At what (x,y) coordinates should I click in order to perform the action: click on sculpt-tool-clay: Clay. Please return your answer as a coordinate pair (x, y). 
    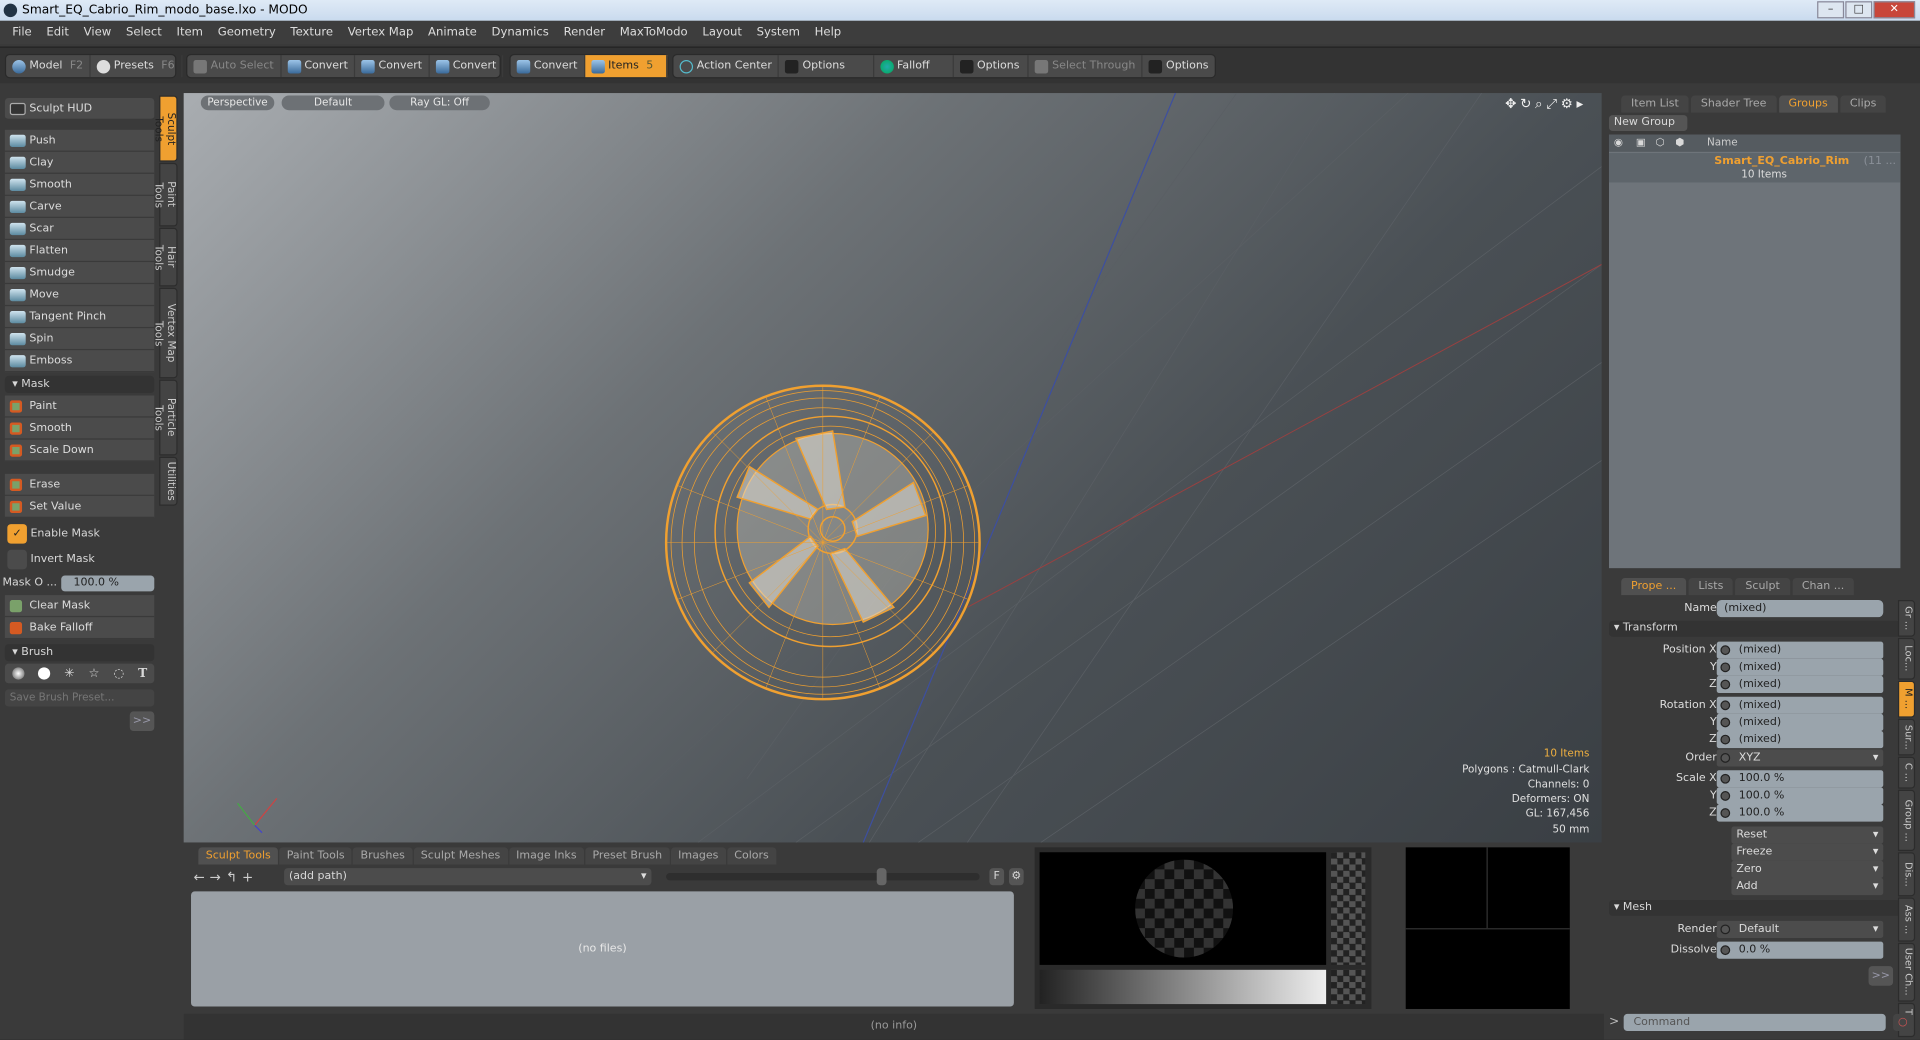
    Looking at the image, I should click on (79, 162).